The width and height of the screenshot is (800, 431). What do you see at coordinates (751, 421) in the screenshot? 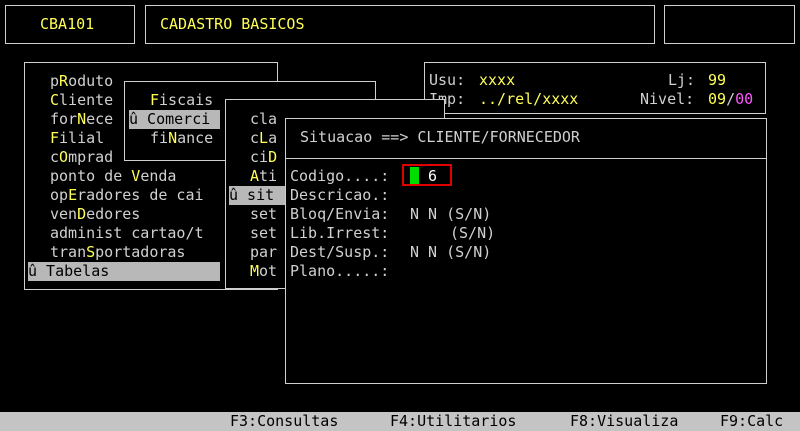
I see `f9-calc: F9:Calc` at bounding box center [751, 421].